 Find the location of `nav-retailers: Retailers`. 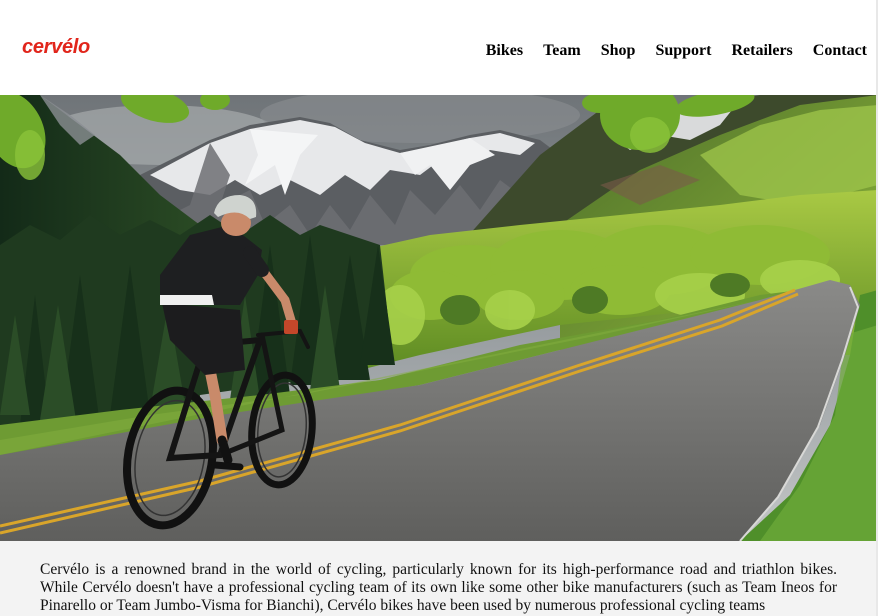

nav-retailers: Retailers is located at coordinates (761, 51).